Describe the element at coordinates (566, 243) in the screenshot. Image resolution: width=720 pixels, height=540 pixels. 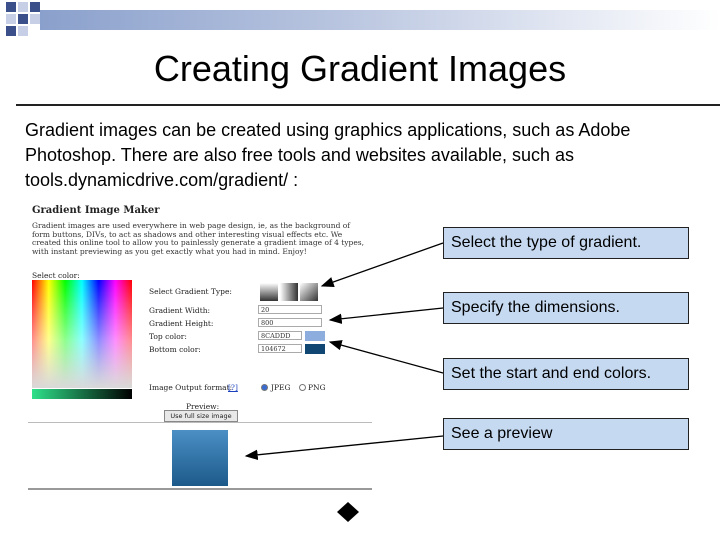
I see `callout-gradient-type: Select the type of gradient.` at that location.